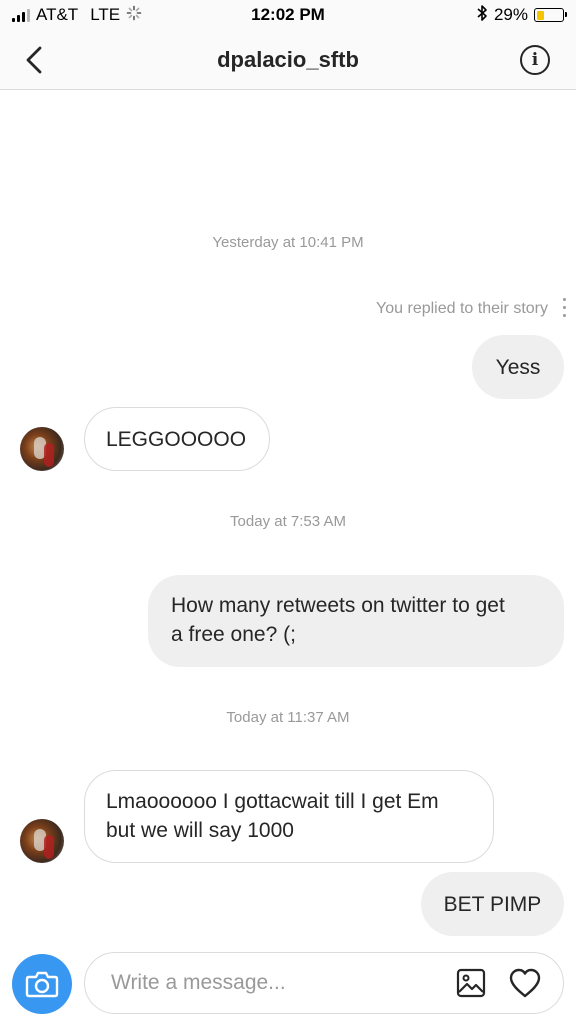  I want to click on heart-icon, so click(525, 983).